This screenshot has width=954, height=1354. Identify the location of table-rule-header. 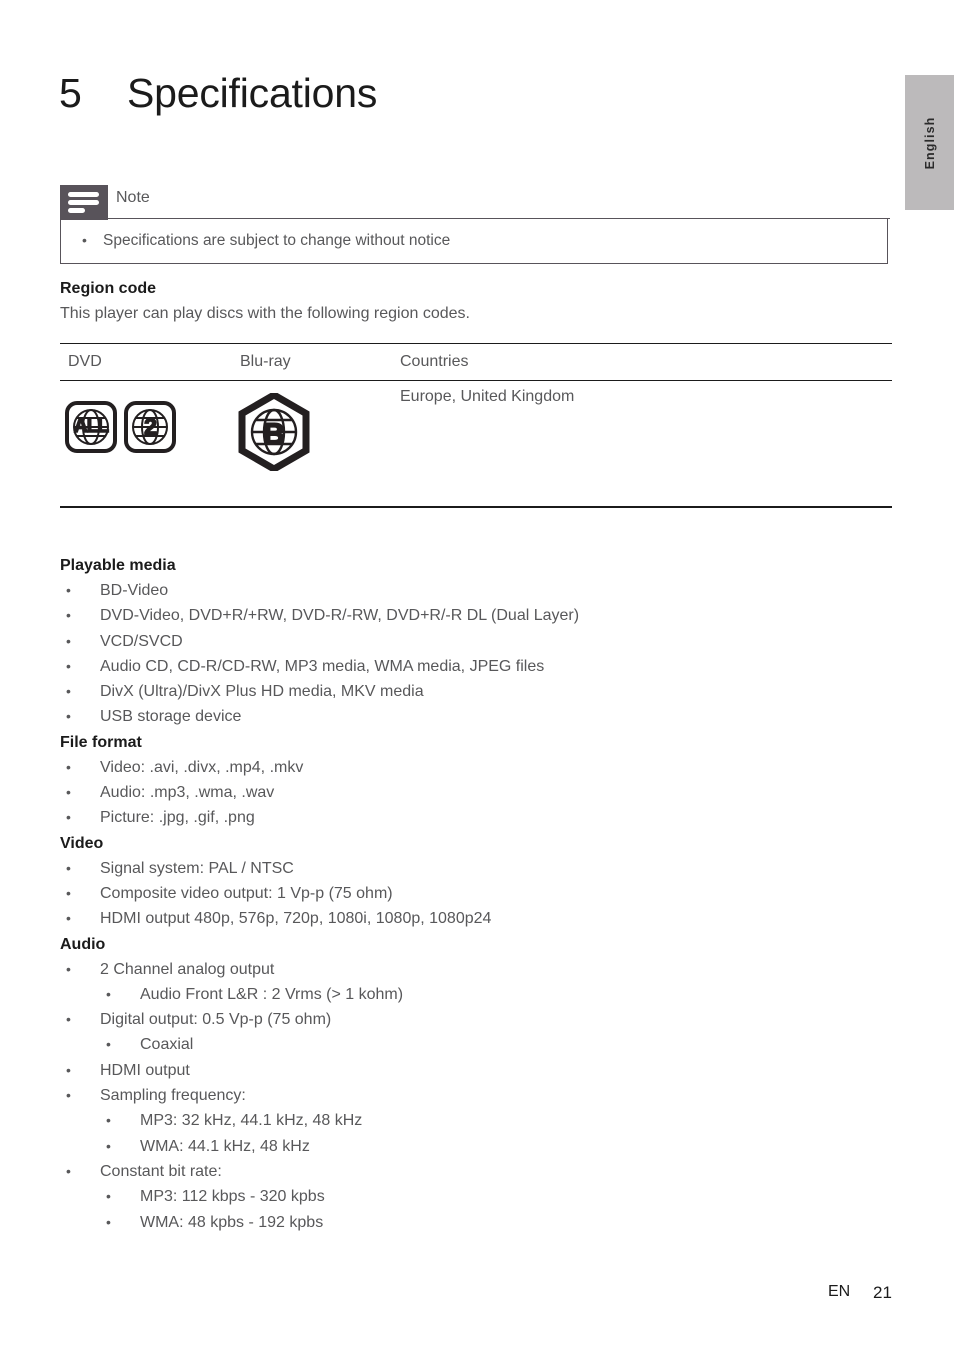
(476, 380).